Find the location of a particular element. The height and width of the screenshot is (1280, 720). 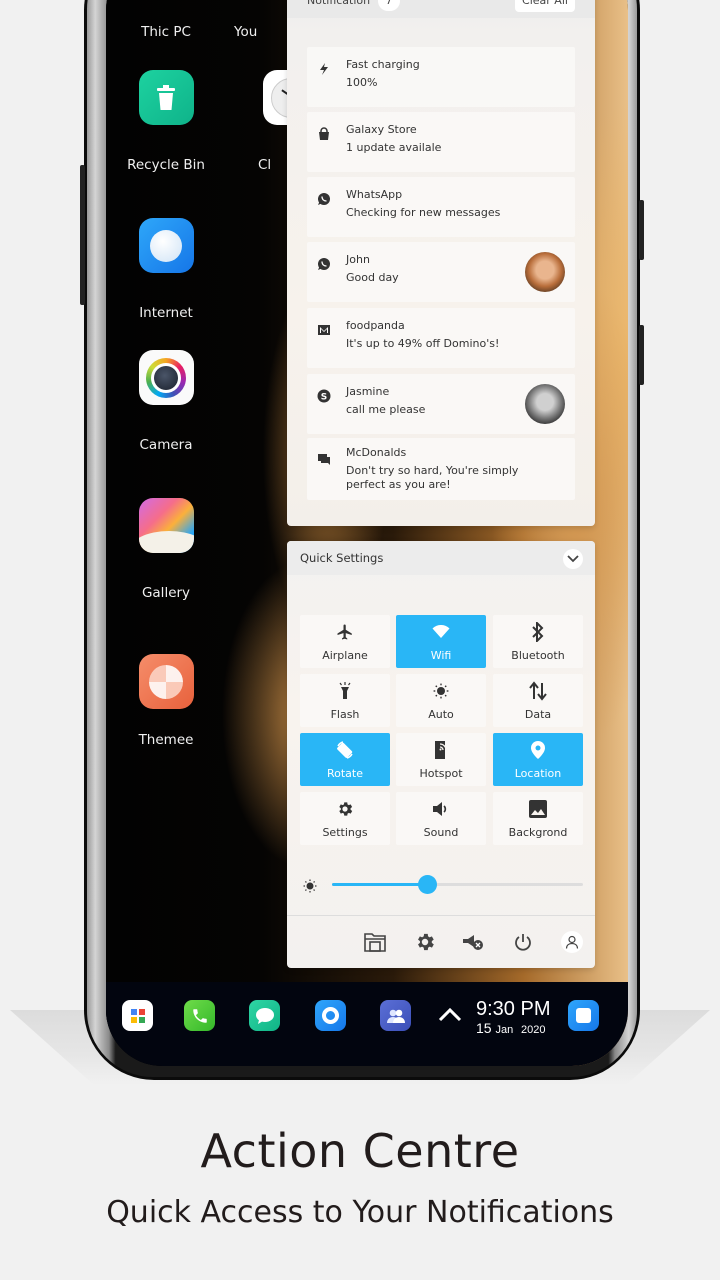

themes-icon is located at coordinates (166, 681).